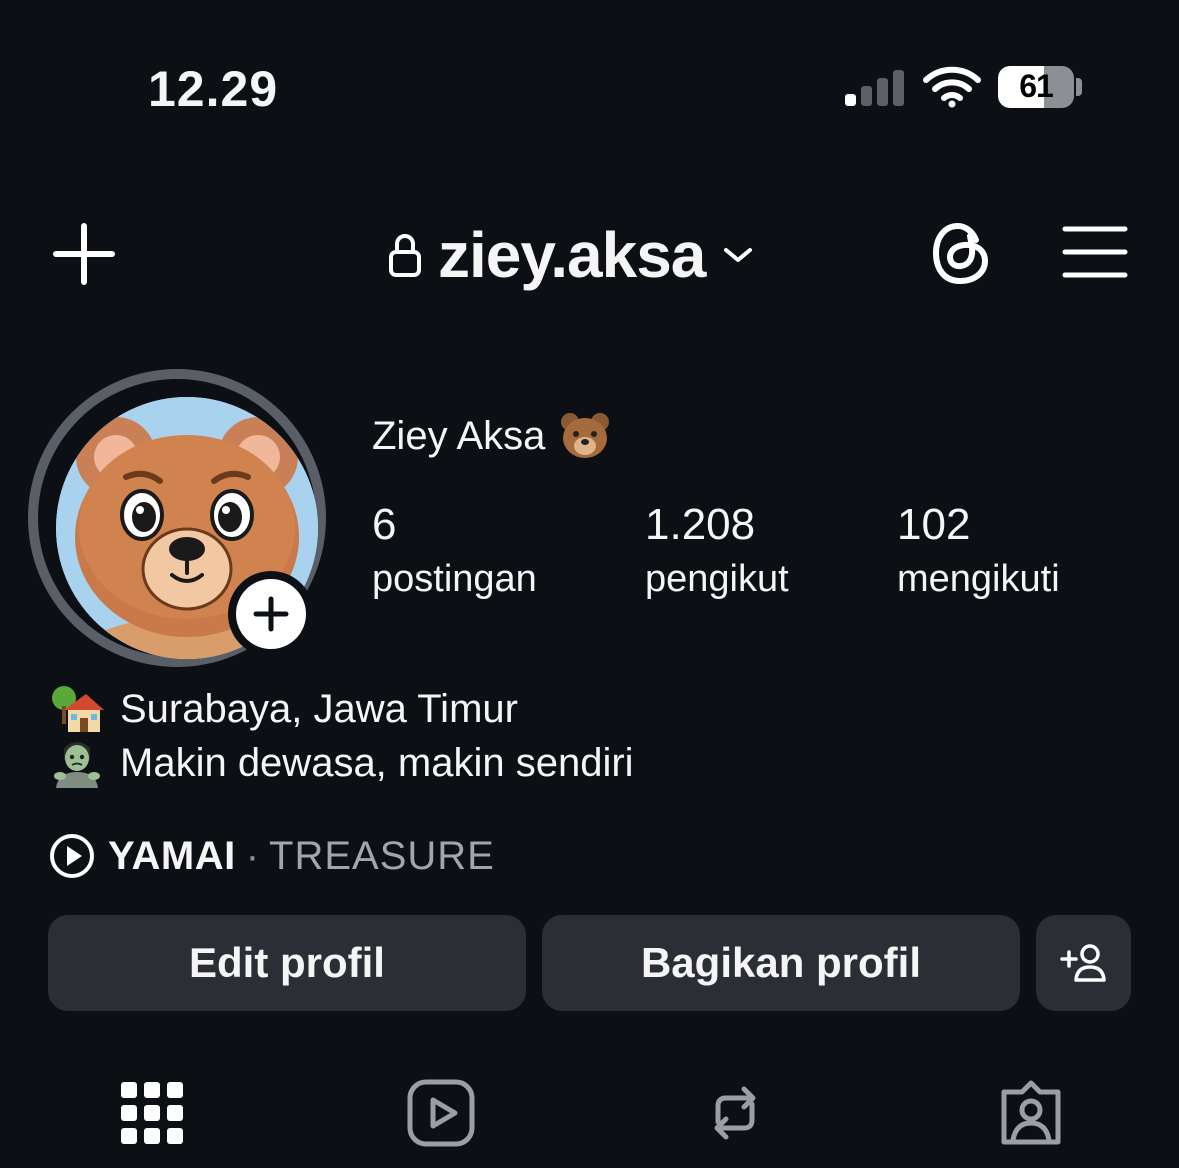 Image resolution: width=1179 pixels, height=1168 pixels. Describe the element at coordinates (84, 254) in the screenshot. I see `create-plus-icon` at that location.